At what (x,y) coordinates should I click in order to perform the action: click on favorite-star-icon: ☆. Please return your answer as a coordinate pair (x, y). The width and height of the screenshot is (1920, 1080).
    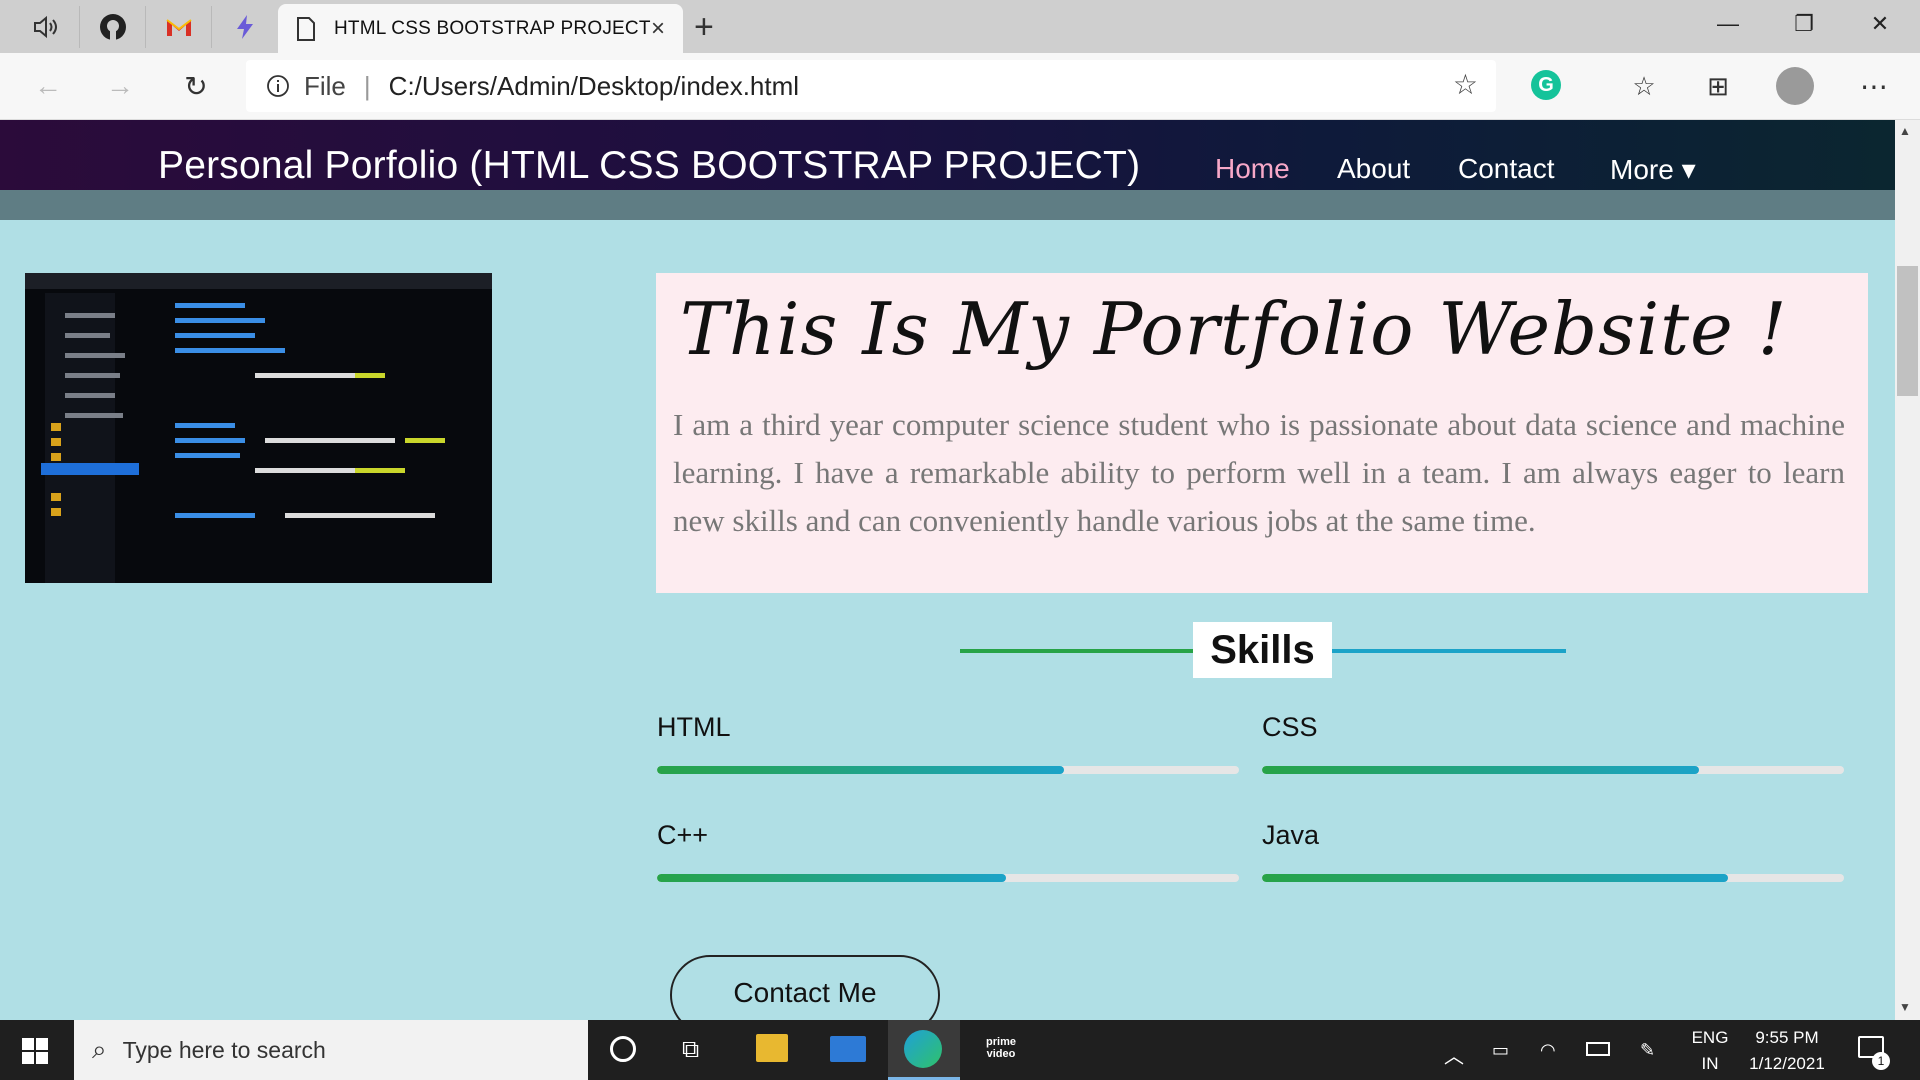
    Looking at the image, I should click on (1465, 84).